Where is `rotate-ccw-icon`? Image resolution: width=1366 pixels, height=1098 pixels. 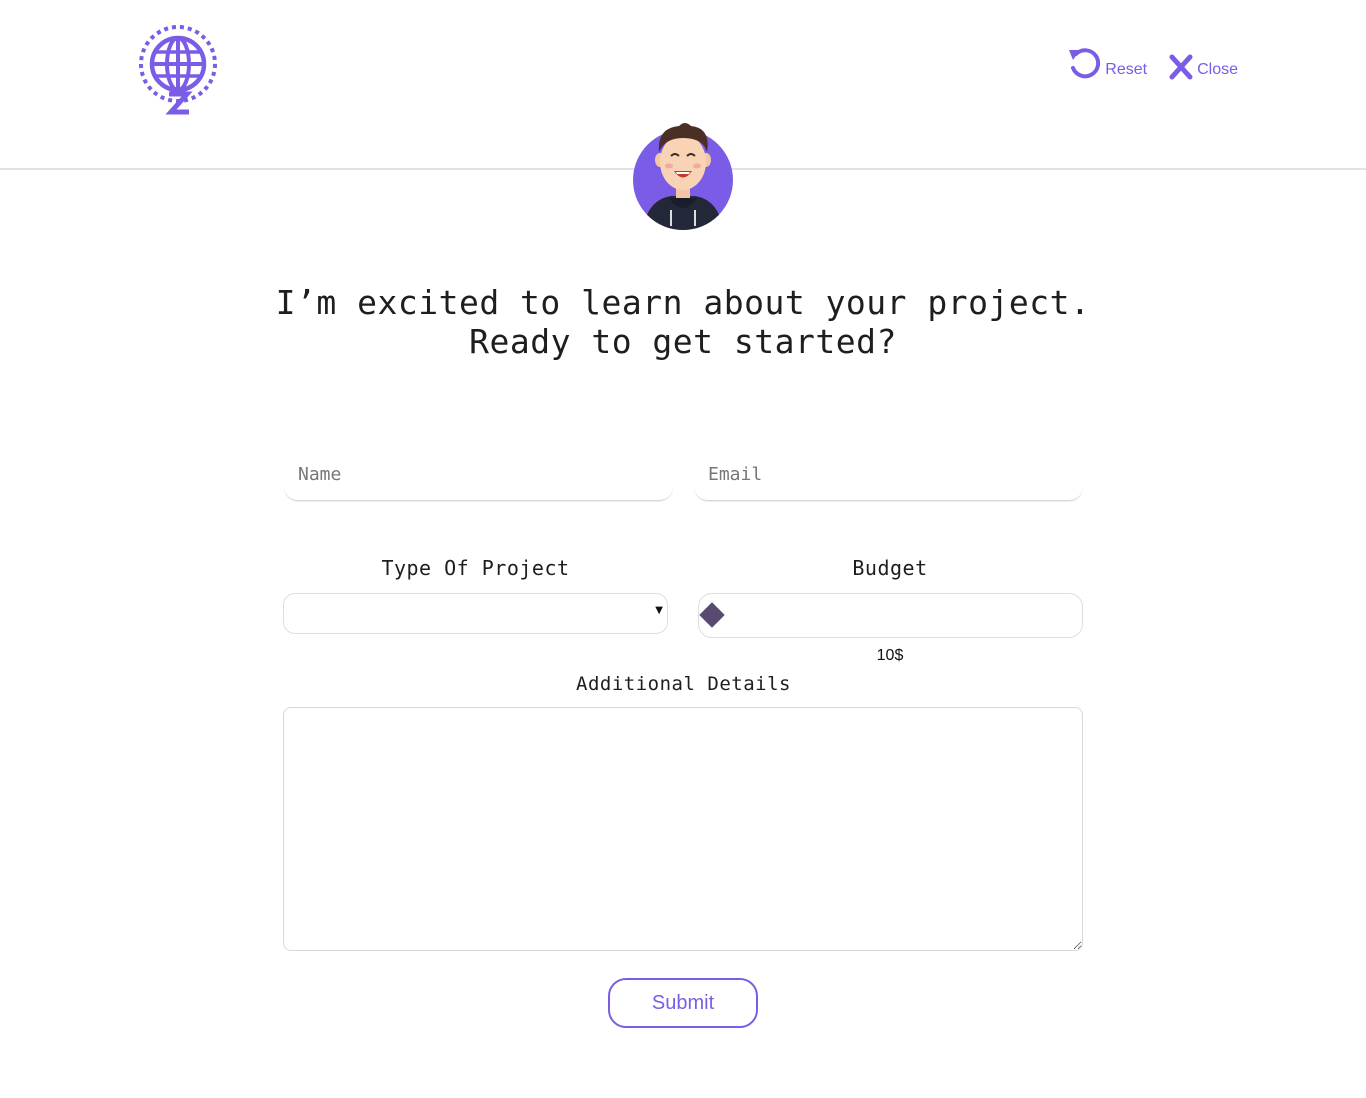 rotate-ccw-icon is located at coordinates (1085, 63).